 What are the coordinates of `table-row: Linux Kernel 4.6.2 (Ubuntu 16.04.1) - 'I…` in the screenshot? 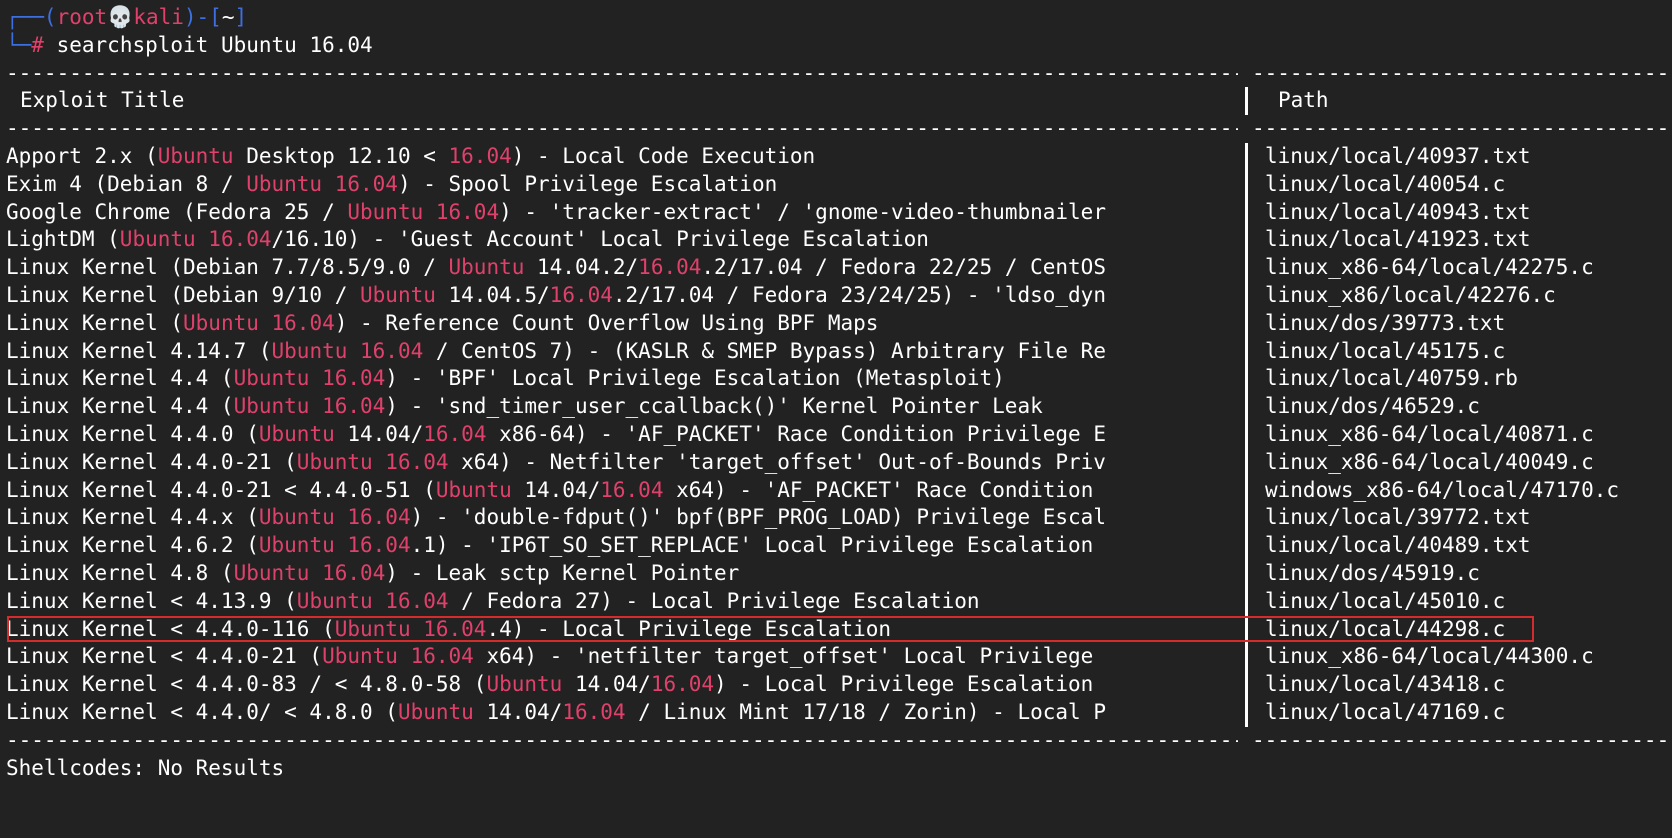 It's located at (836, 546).